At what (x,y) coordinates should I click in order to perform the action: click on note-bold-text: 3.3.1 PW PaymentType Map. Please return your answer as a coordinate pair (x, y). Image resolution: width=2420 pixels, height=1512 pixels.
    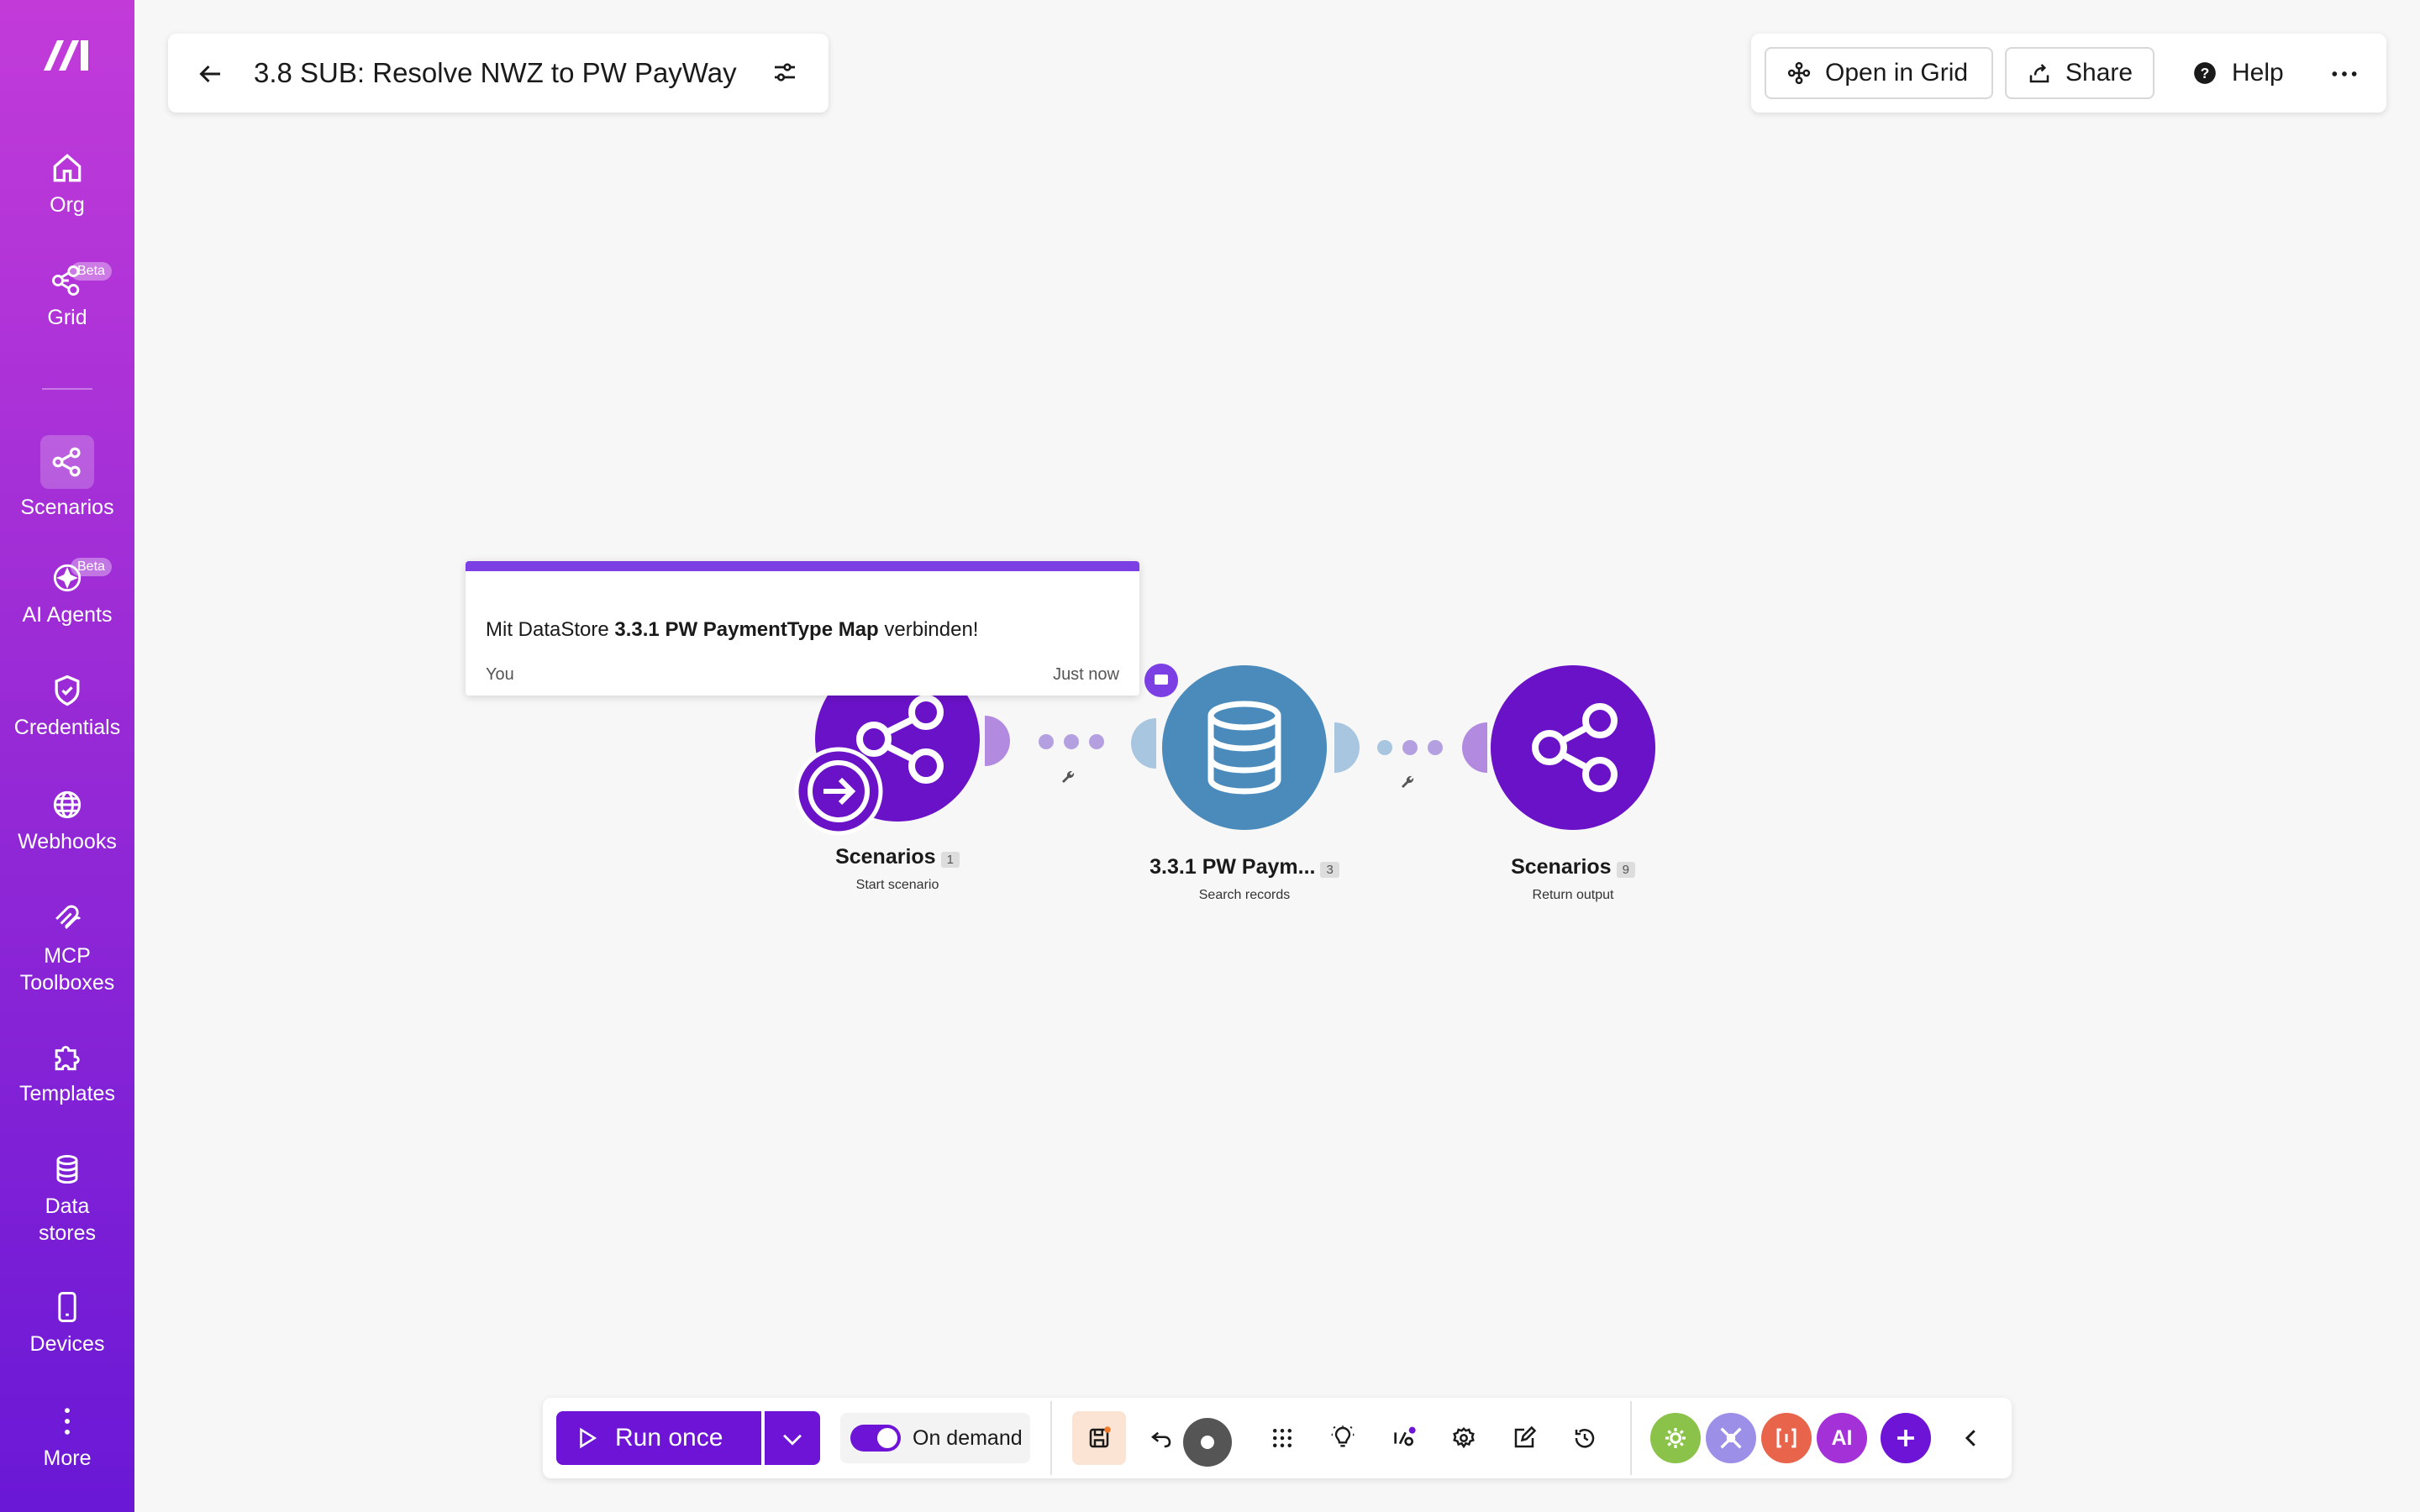
    Looking at the image, I should click on (747, 629).